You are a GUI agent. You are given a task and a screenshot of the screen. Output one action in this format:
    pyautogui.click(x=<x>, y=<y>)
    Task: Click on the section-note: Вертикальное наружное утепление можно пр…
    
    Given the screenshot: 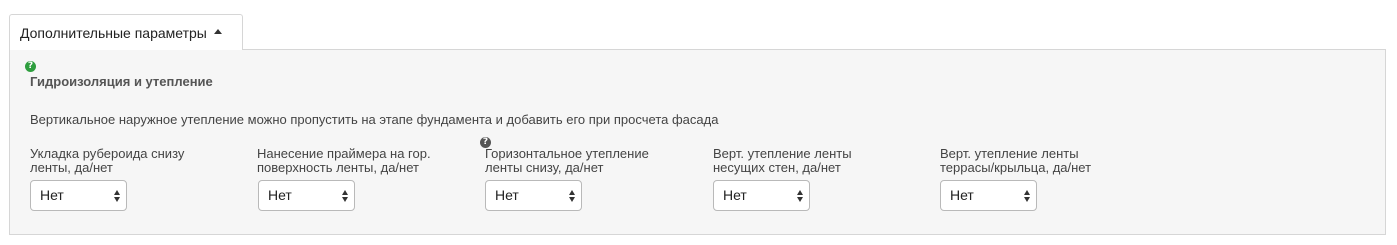 What is the action you would take?
    pyautogui.click(x=374, y=119)
    